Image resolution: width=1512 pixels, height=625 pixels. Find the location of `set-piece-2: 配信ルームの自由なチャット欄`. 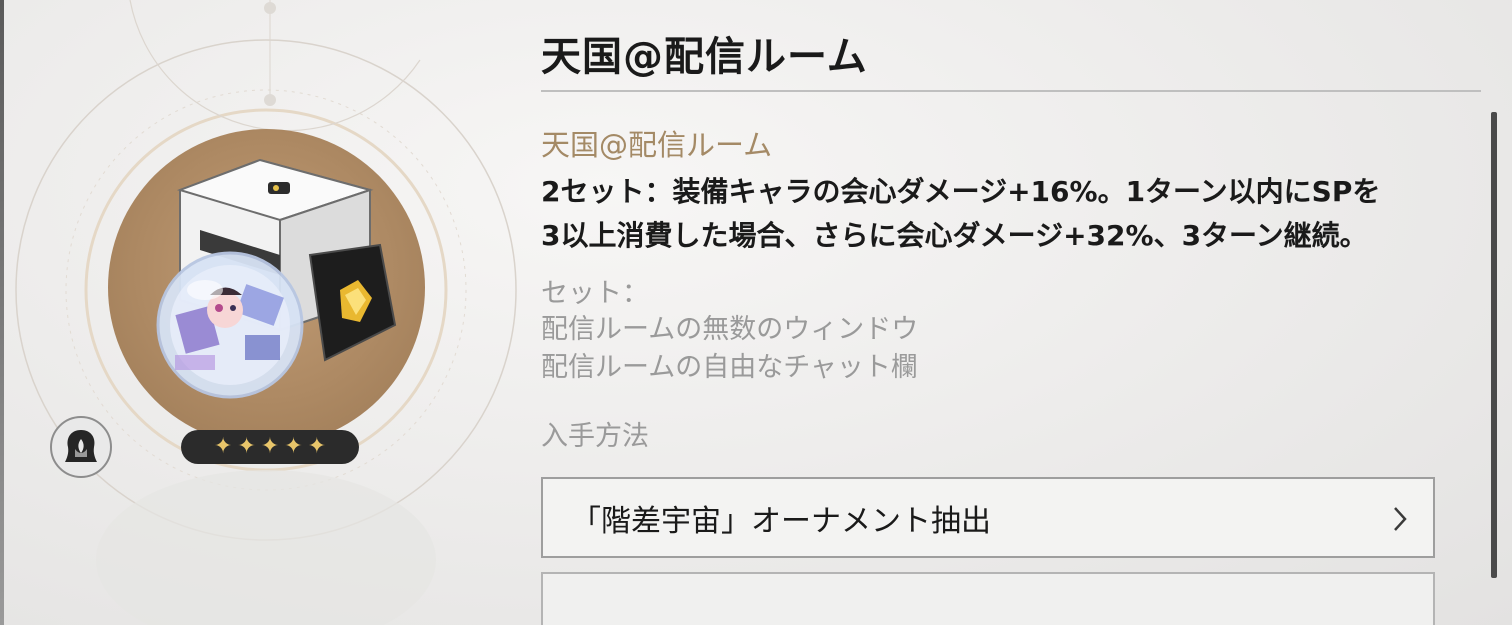

set-piece-2: 配信ルームの自由なチャット欄 is located at coordinates (729, 367).